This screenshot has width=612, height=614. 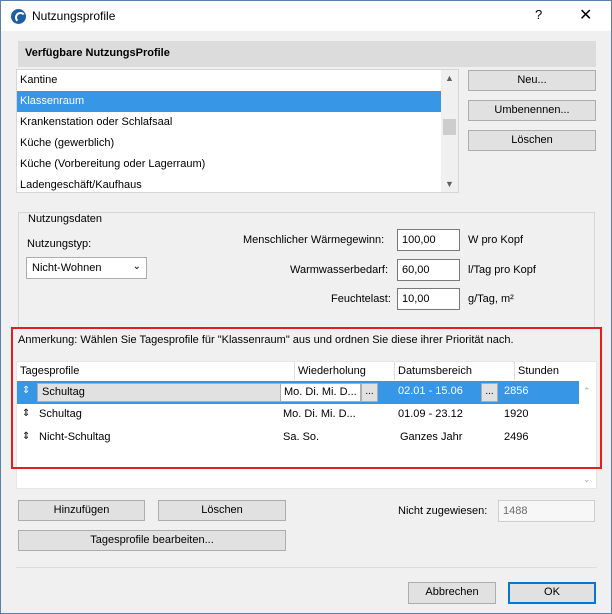 I want to click on scroll-thumb, so click(x=449, y=127).